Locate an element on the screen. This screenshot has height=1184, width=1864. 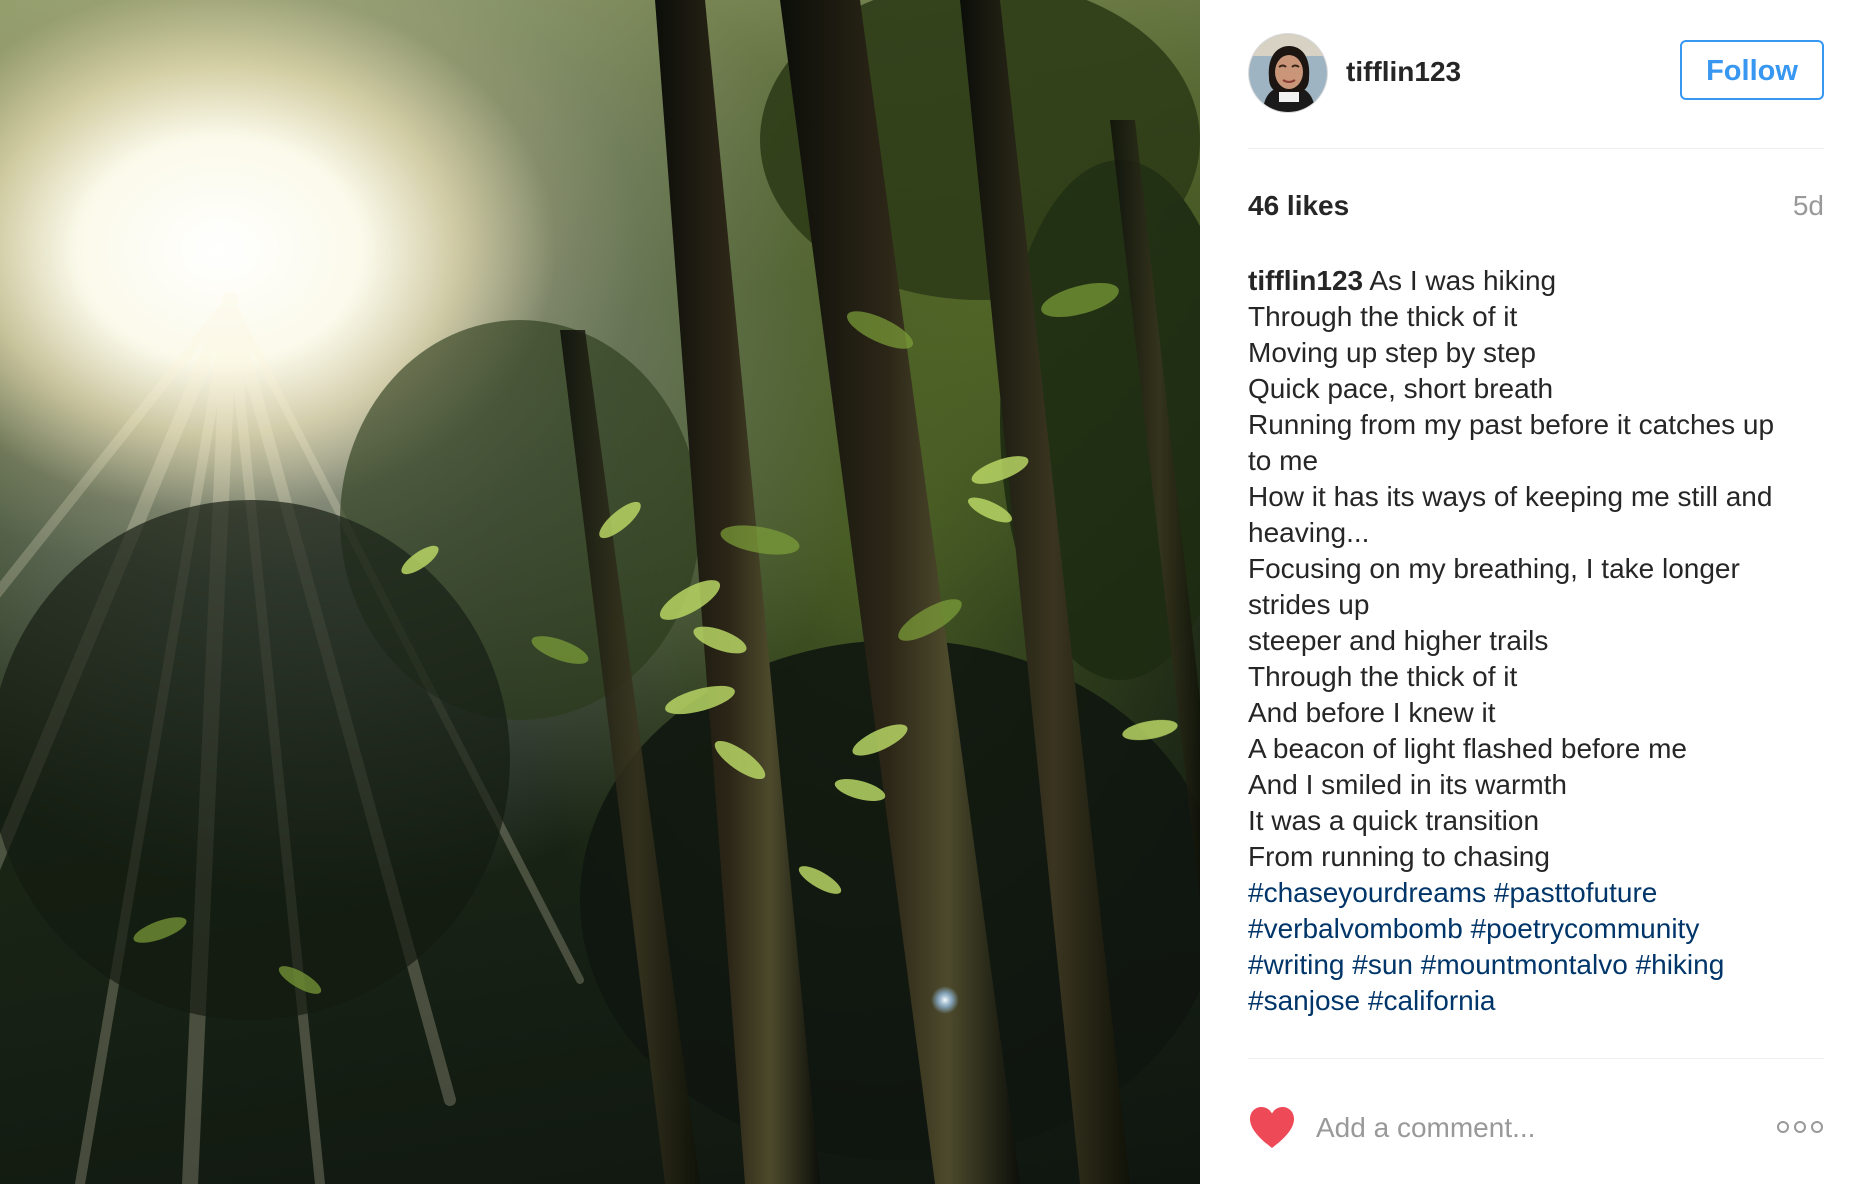
more-options-icon is located at coordinates (1800, 1127).